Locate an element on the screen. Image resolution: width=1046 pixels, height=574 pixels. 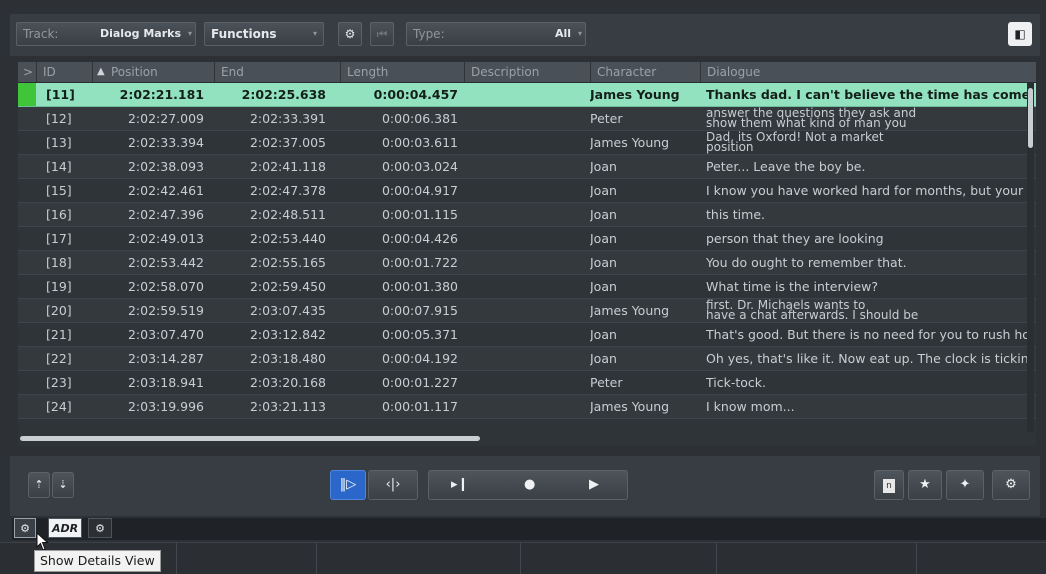
skip-forward-icon: ▸❙ is located at coordinates (459, 485).